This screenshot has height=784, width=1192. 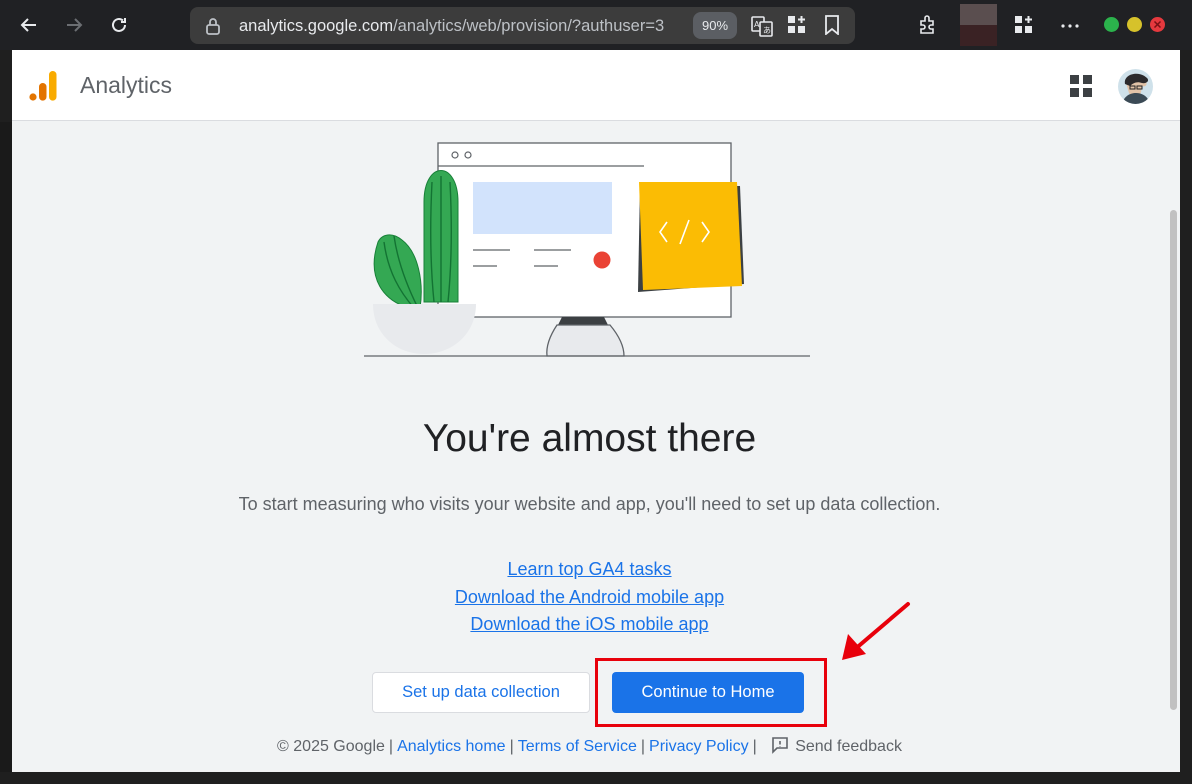 I want to click on footer-link-privacy: Privacy Policy, so click(x=699, y=746).